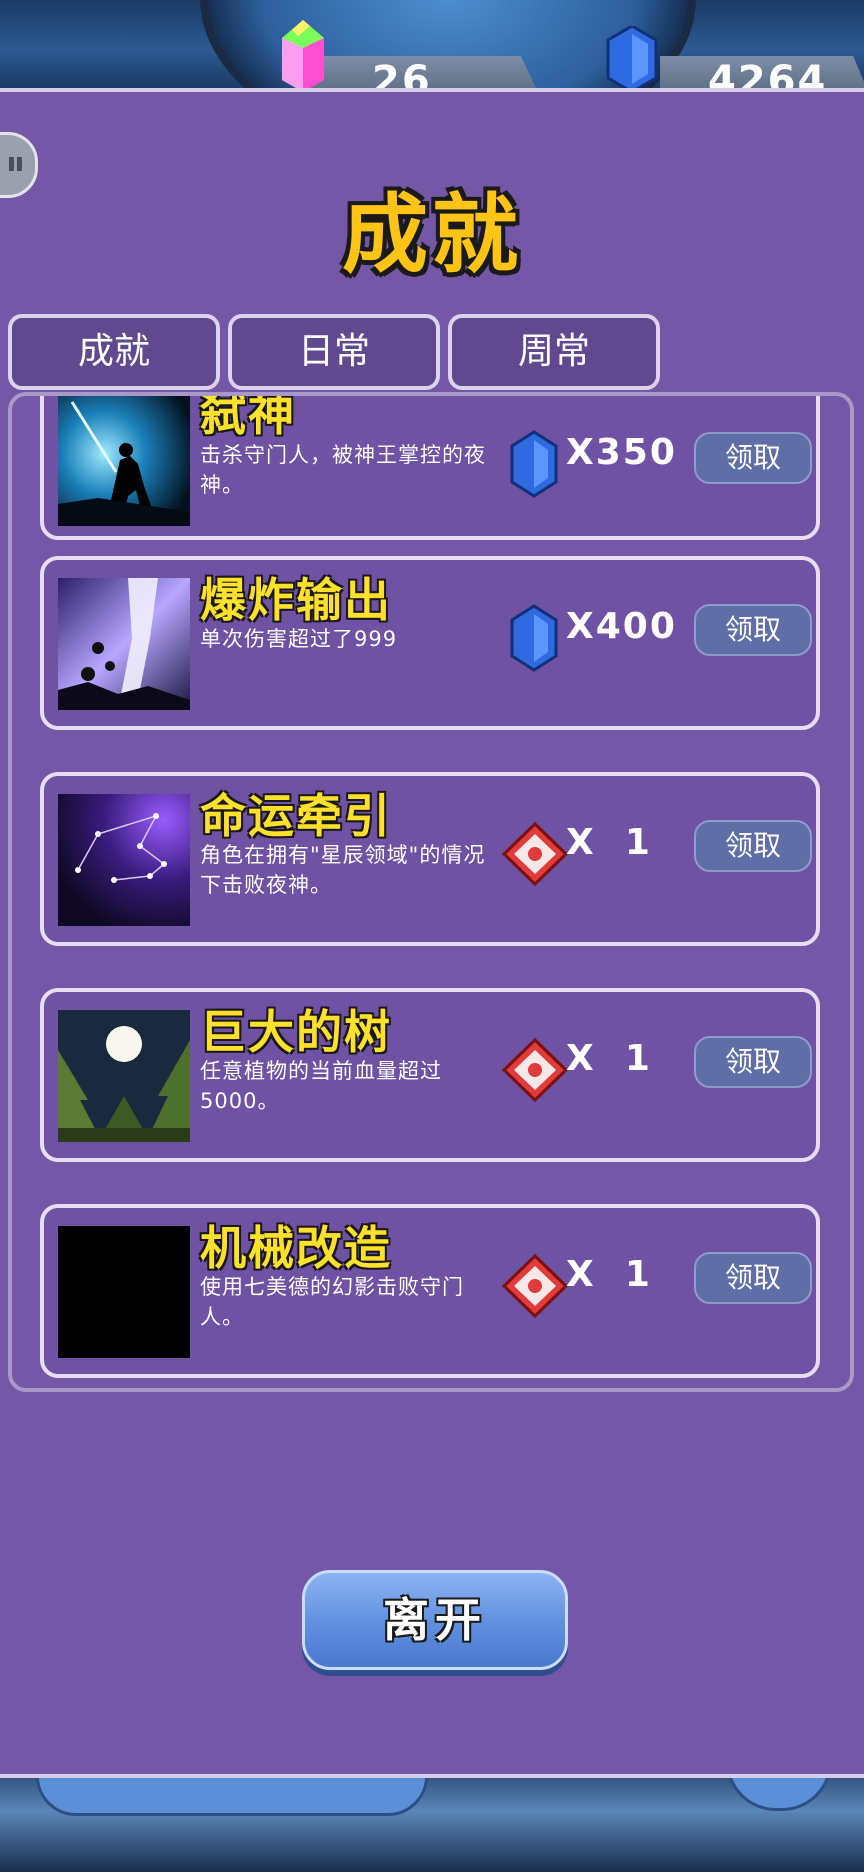  I want to click on rainbow-crystal-icon, so click(303, 56).